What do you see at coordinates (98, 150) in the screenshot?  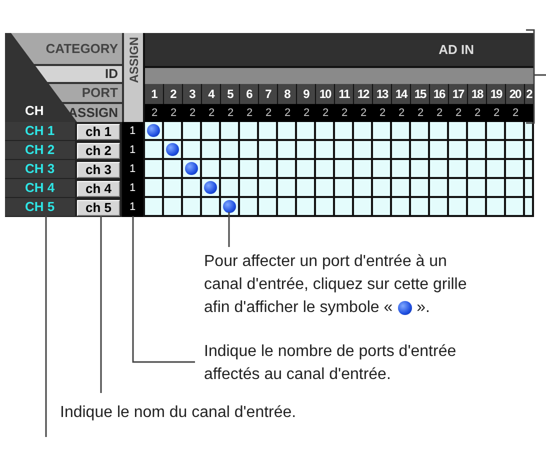 I see `channel-name-button: ch 2` at bounding box center [98, 150].